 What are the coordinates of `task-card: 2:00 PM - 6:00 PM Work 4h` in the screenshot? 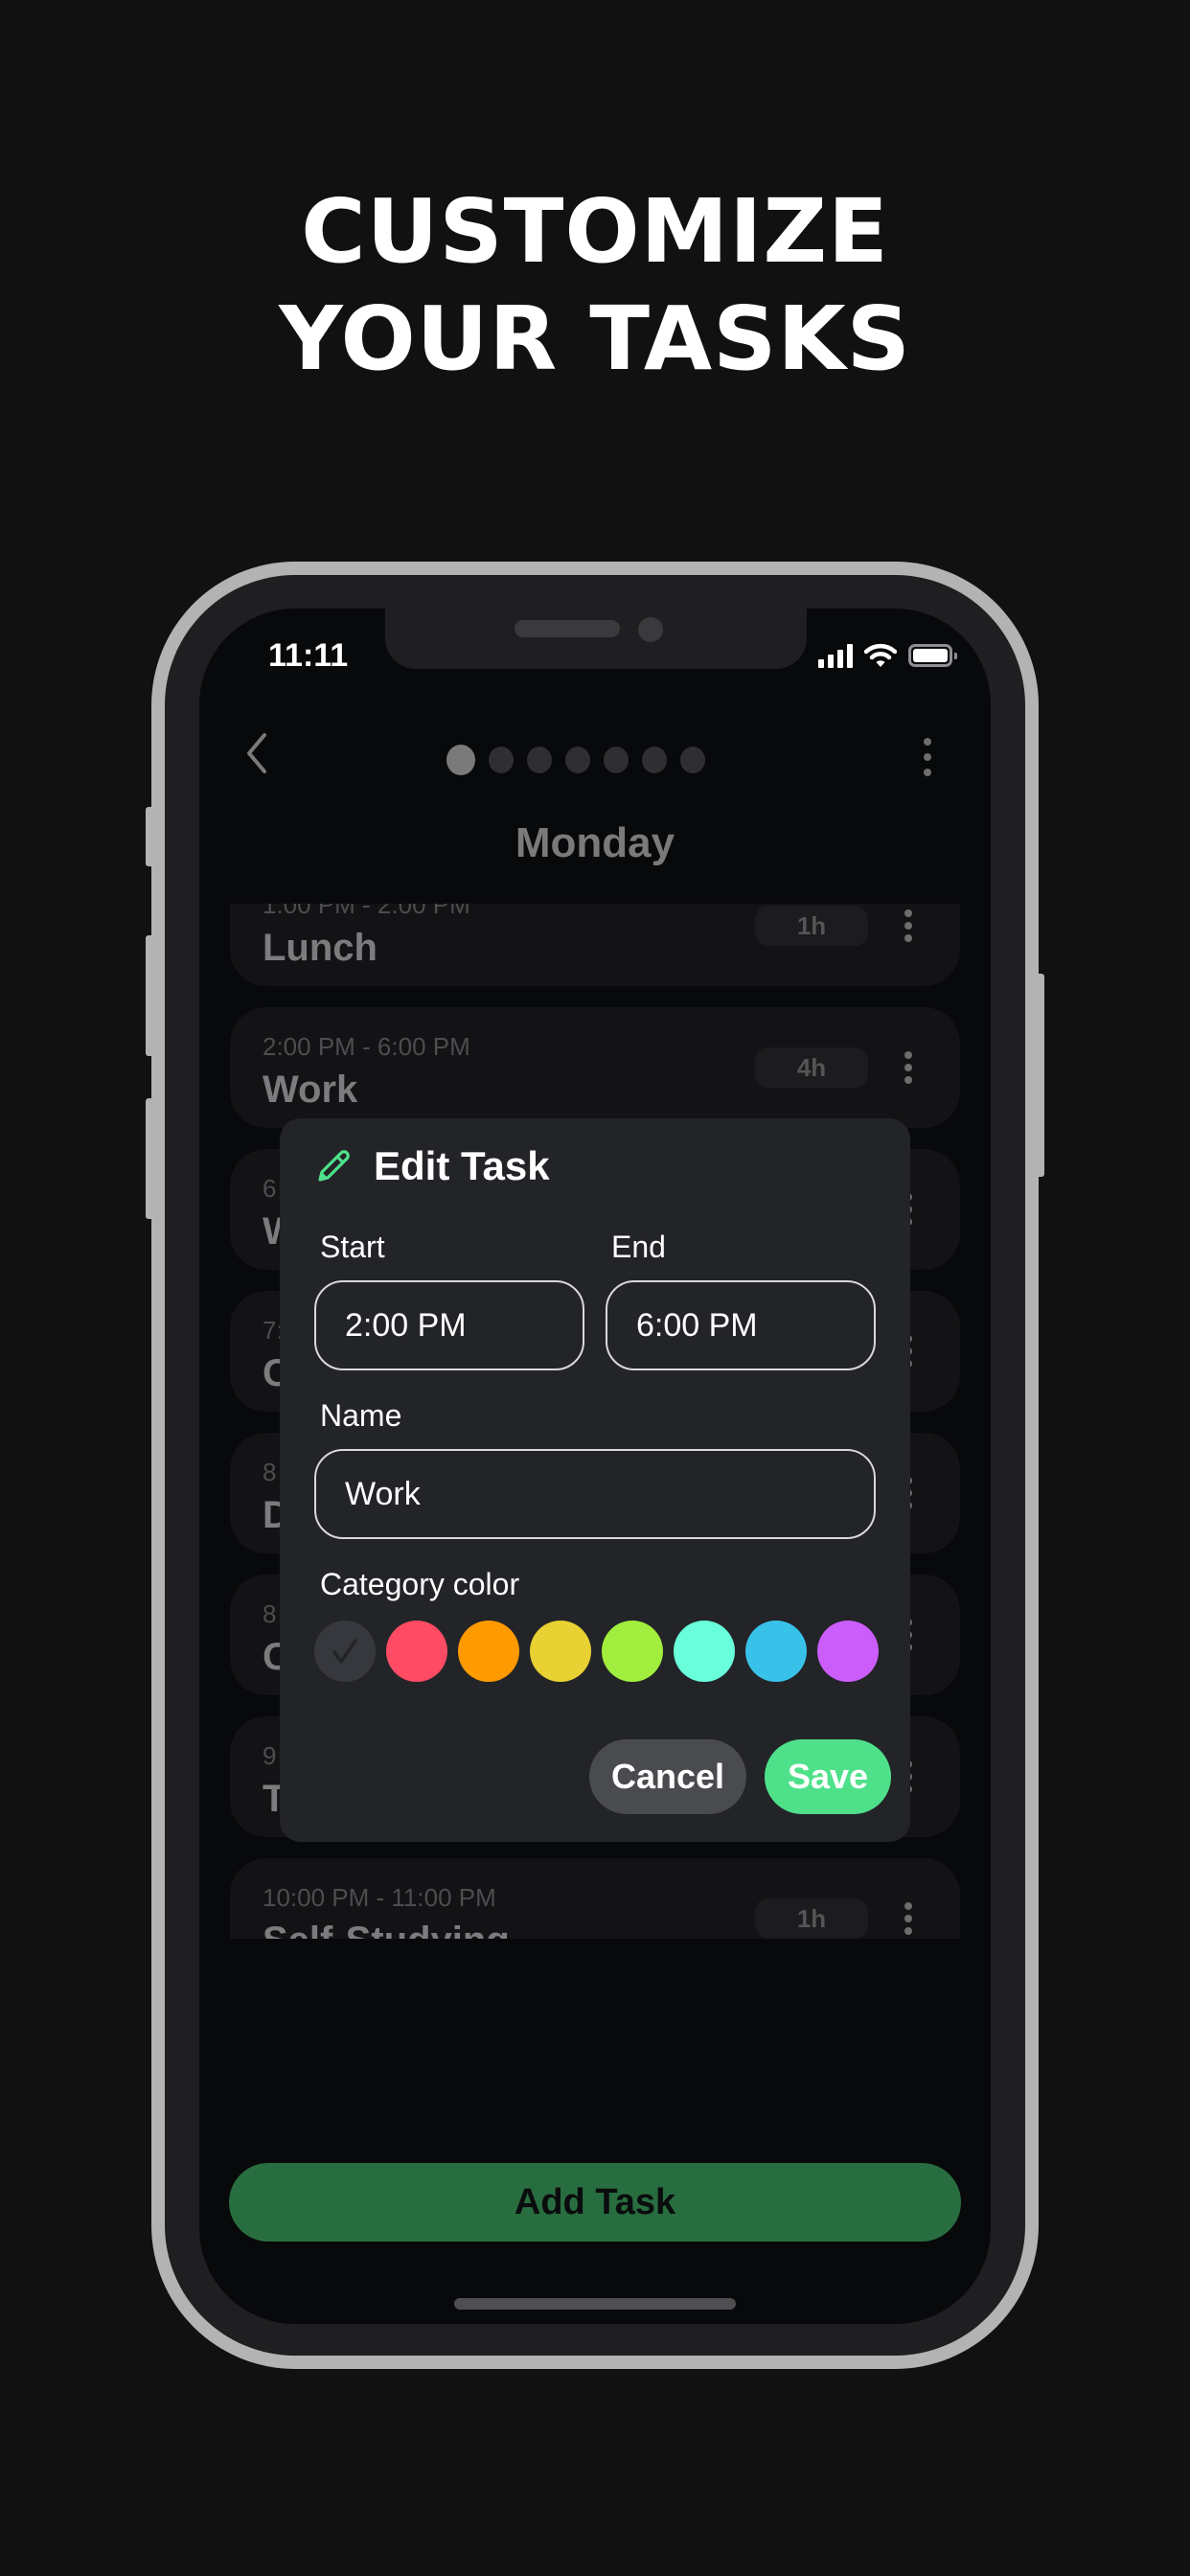 It's located at (595, 1067).